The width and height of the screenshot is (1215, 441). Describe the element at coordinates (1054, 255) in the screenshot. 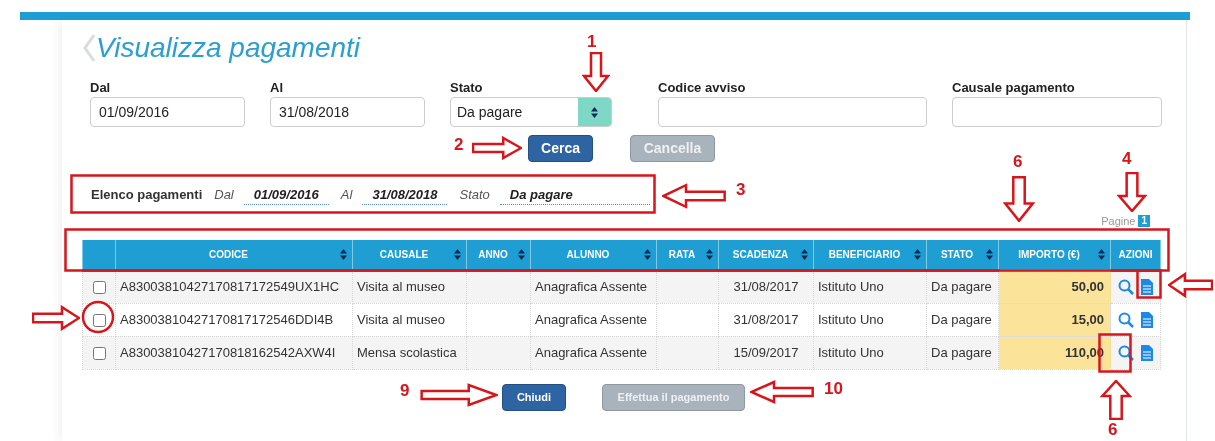

I see `column-header: IMPORTO (€)` at that location.